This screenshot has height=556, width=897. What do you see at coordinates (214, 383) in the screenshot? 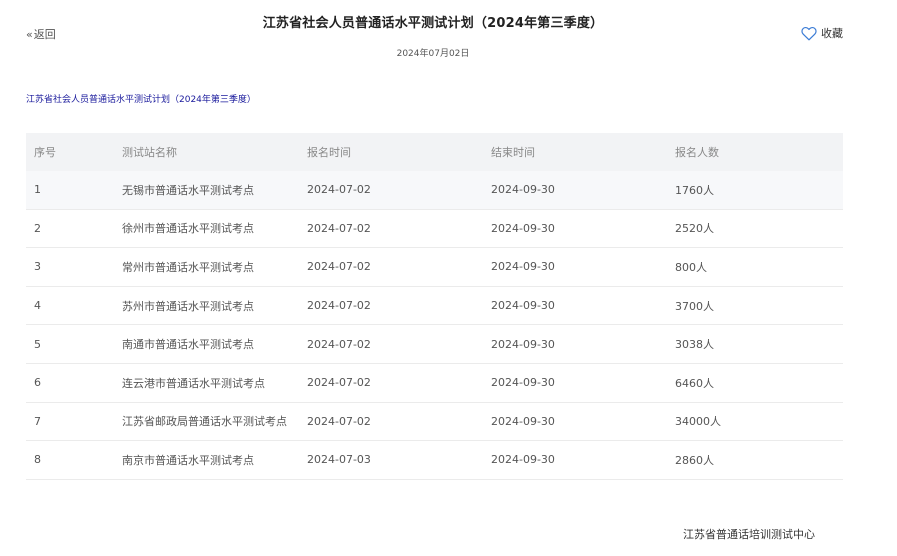
I see `cell-station: 连云港市普通话水平测试考点` at bounding box center [214, 383].